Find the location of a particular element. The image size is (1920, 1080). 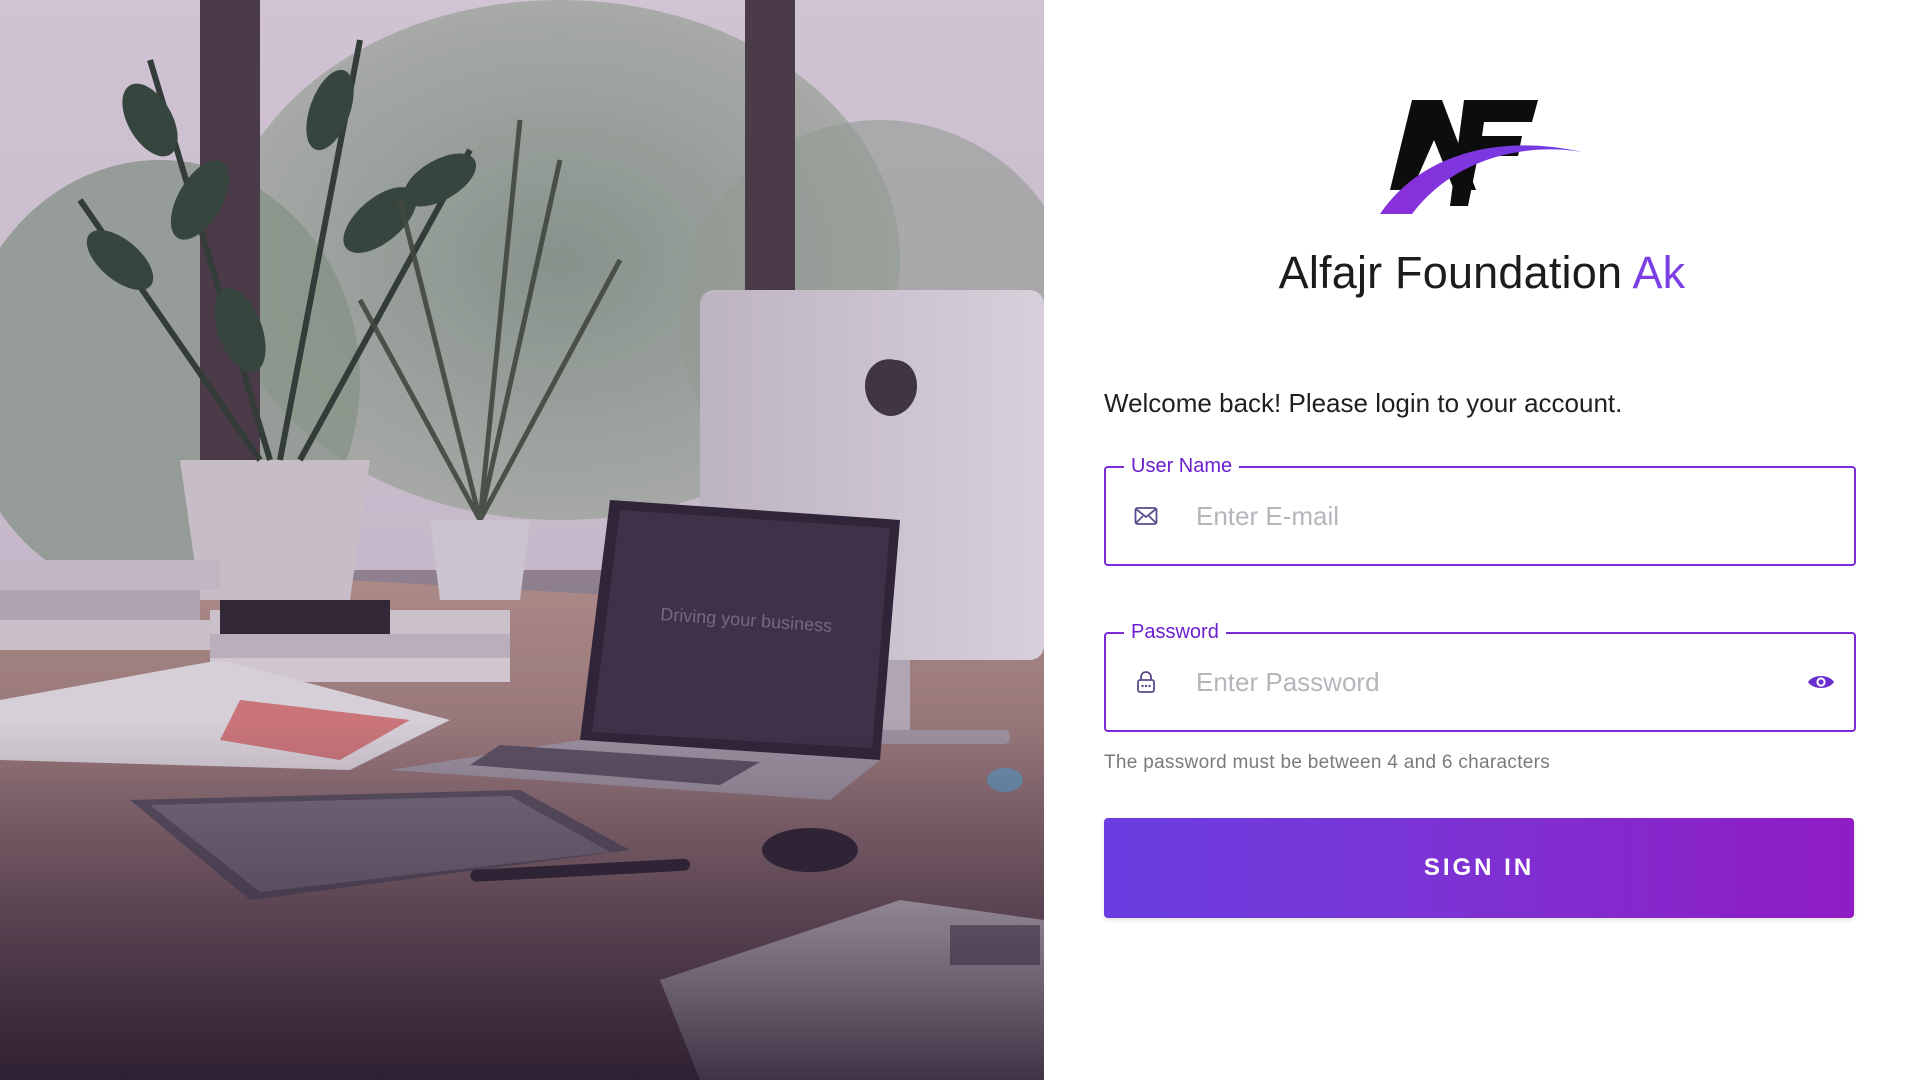

password-input is located at coordinates (1499, 682).